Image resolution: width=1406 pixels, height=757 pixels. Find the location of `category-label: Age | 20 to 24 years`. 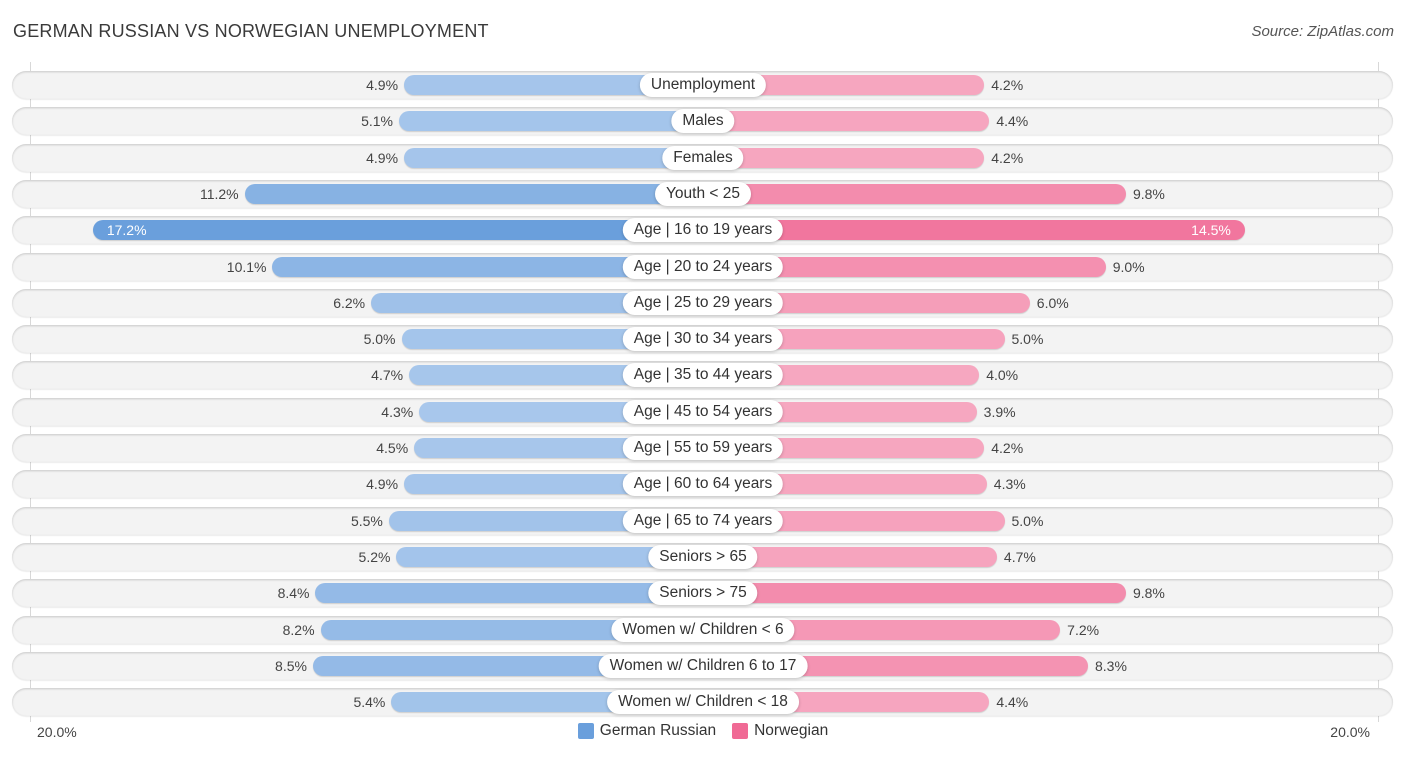

category-label: Age | 20 to 24 years is located at coordinates (703, 266).